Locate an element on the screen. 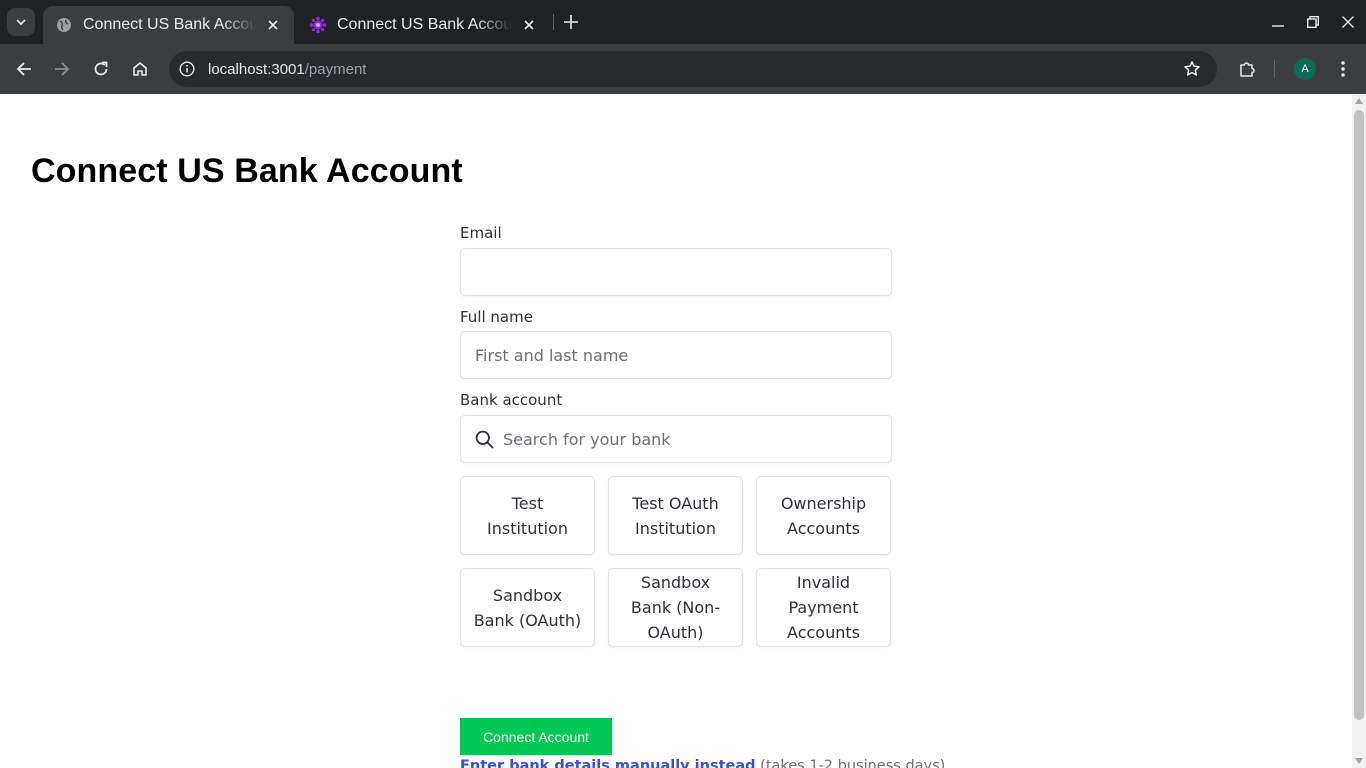 The height and width of the screenshot is (768, 1366). tab-search-button is located at coordinates (21, 22).